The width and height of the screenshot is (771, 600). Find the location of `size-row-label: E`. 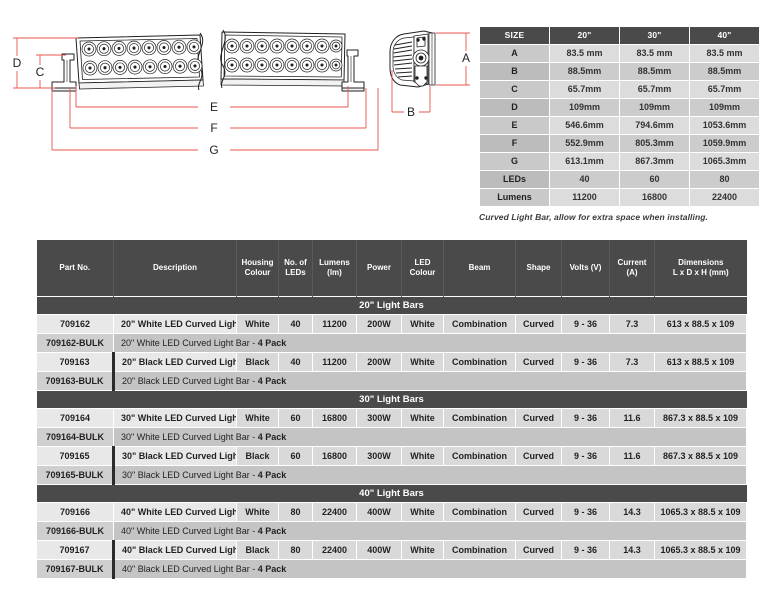

size-row-label: E is located at coordinates (514, 125).